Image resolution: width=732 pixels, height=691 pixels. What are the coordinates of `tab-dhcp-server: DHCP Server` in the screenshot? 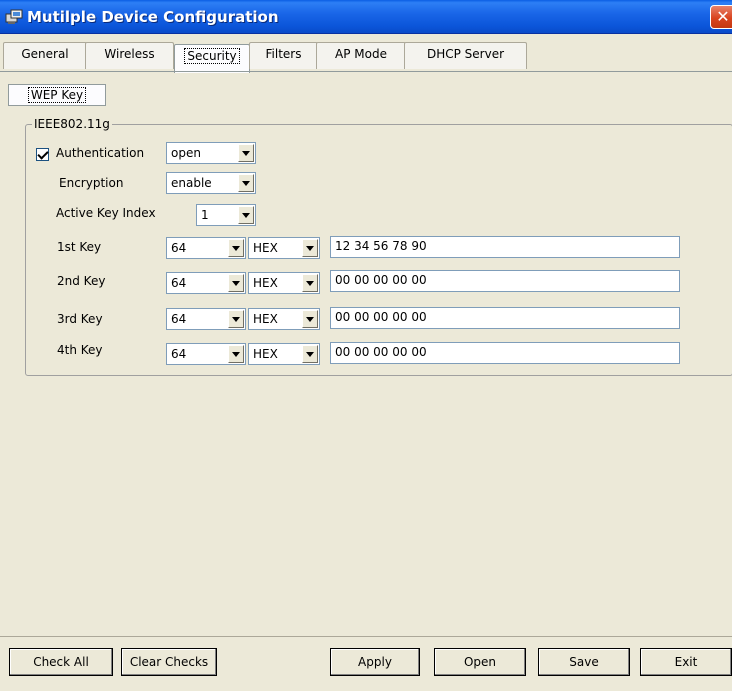 It's located at (465, 55).